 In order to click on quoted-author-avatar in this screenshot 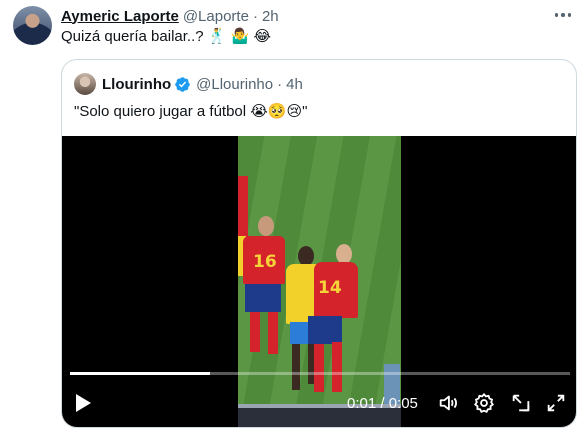, I will do `click(85, 84)`.